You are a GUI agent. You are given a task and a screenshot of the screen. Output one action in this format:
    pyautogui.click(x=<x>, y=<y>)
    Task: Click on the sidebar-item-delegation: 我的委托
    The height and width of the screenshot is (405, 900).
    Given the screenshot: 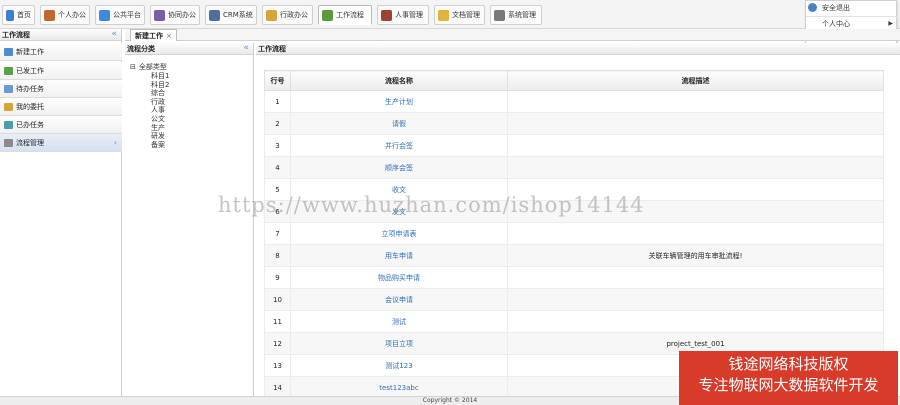 What is the action you would take?
    pyautogui.click(x=61, y=107)
    